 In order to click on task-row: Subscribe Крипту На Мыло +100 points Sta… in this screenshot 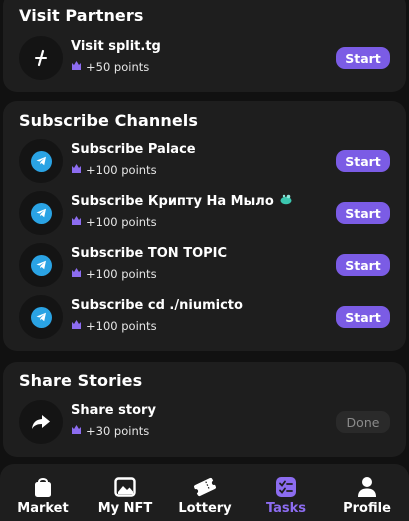, I will do `click(204, 213)`.